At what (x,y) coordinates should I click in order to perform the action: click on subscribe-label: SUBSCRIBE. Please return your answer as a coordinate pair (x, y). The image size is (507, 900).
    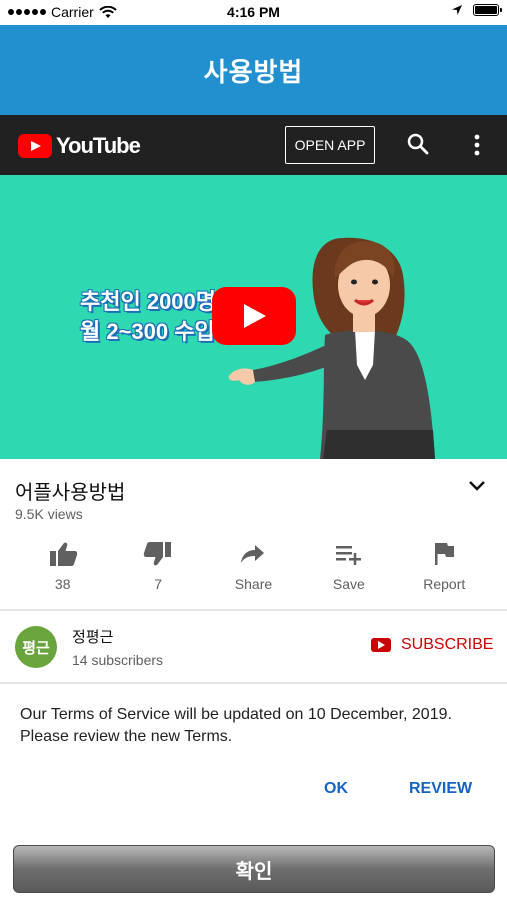
    Looking at the image, I should click on (447, 644).